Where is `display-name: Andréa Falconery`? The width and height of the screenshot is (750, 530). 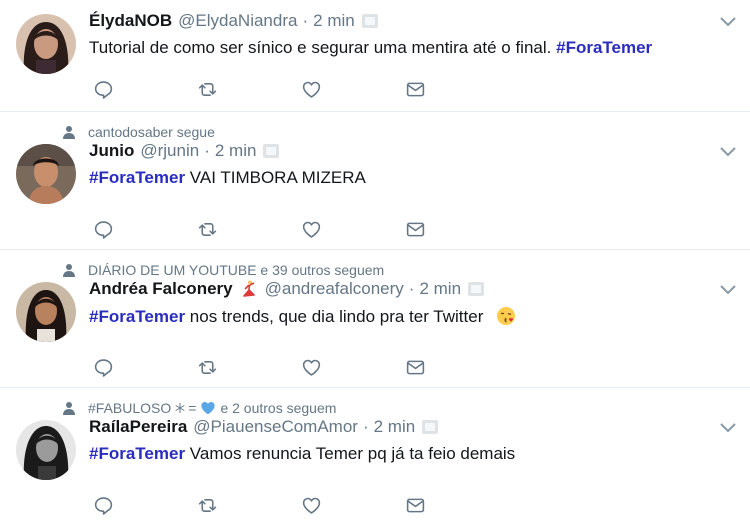 display-name: Andréa Falconery is located at coordinates (161, 289).